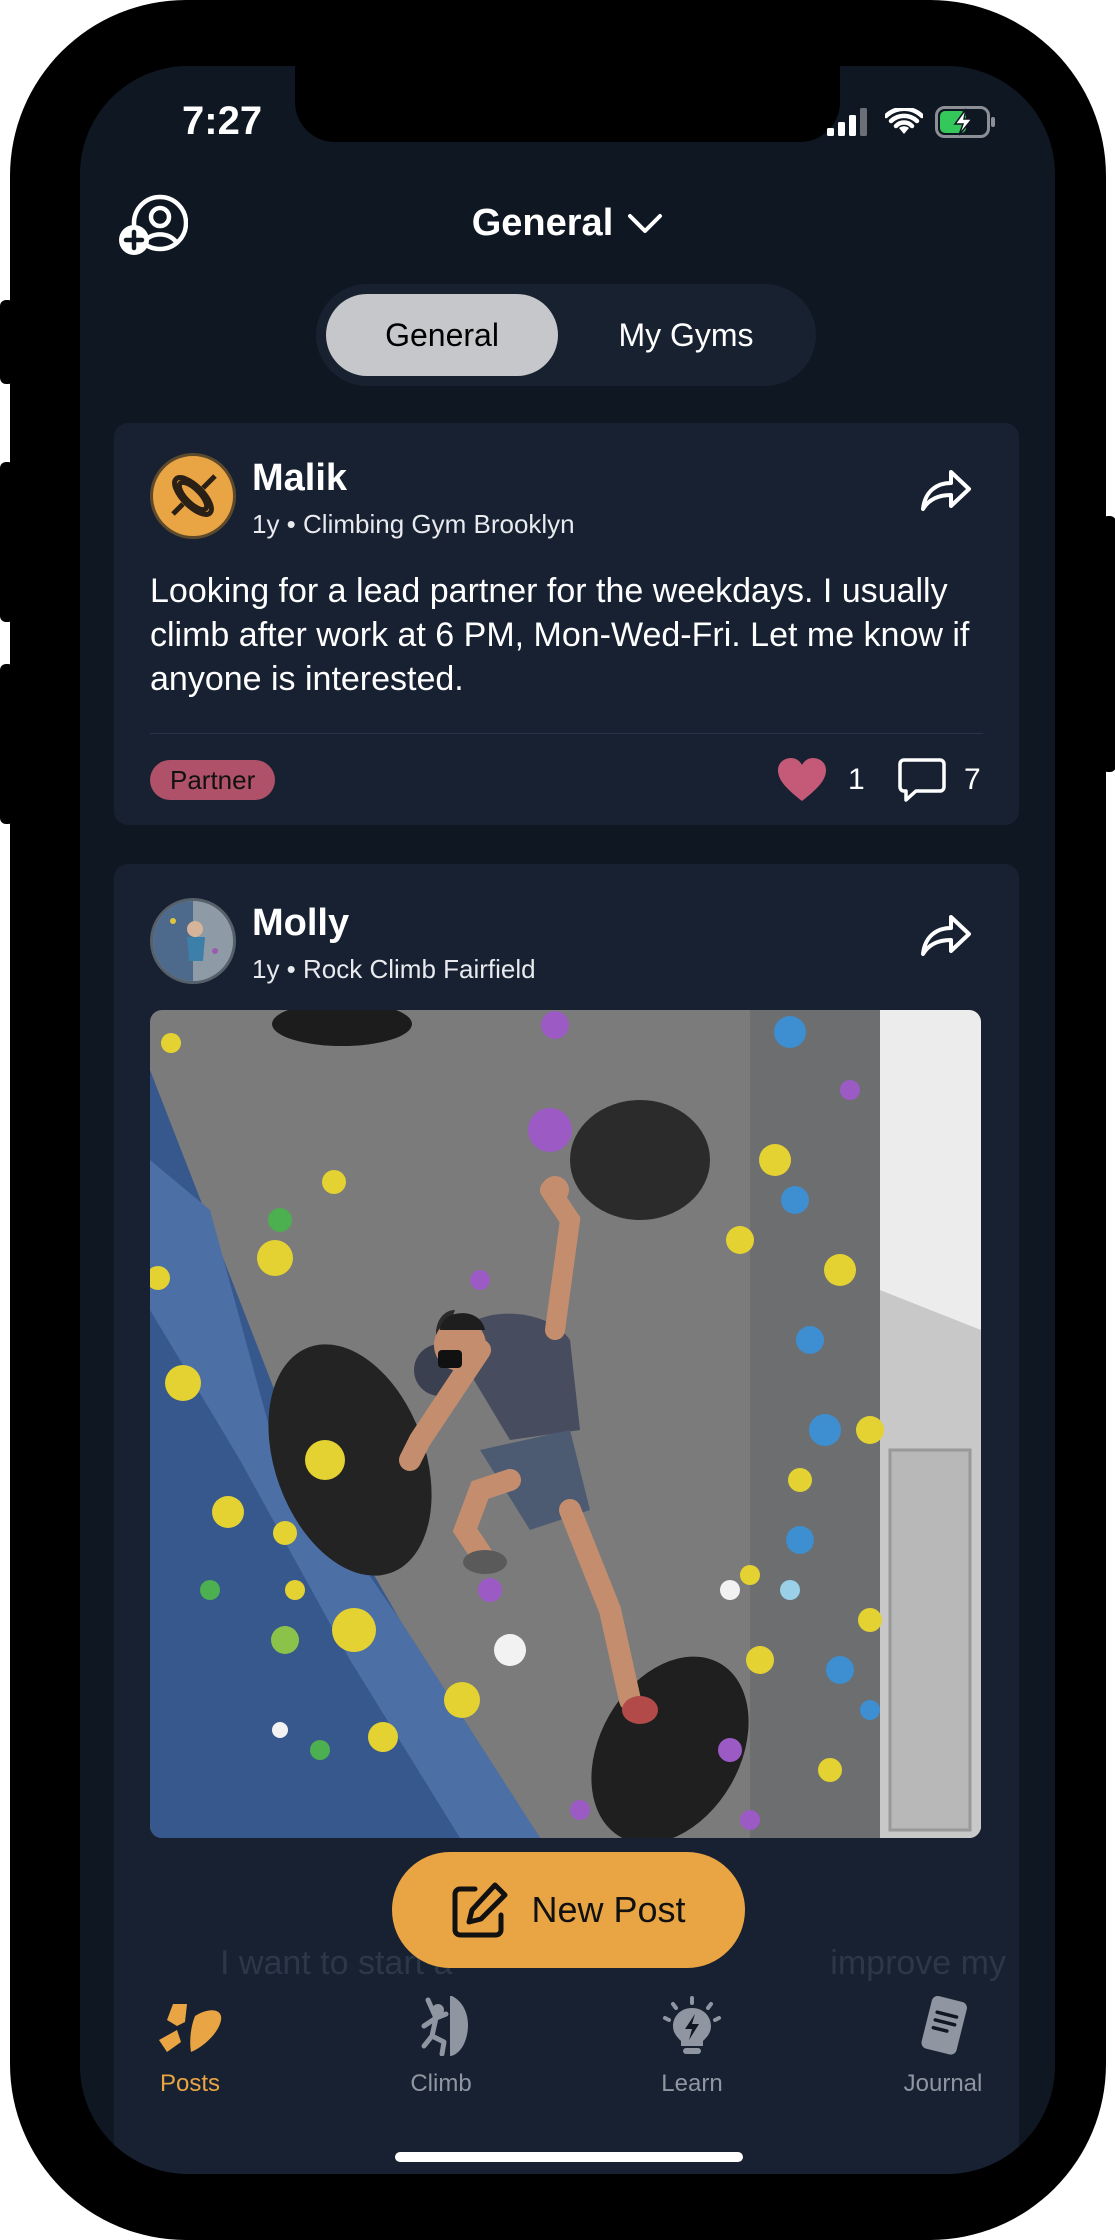  I want to click on tab-label: Posts, so click(190, 2083).